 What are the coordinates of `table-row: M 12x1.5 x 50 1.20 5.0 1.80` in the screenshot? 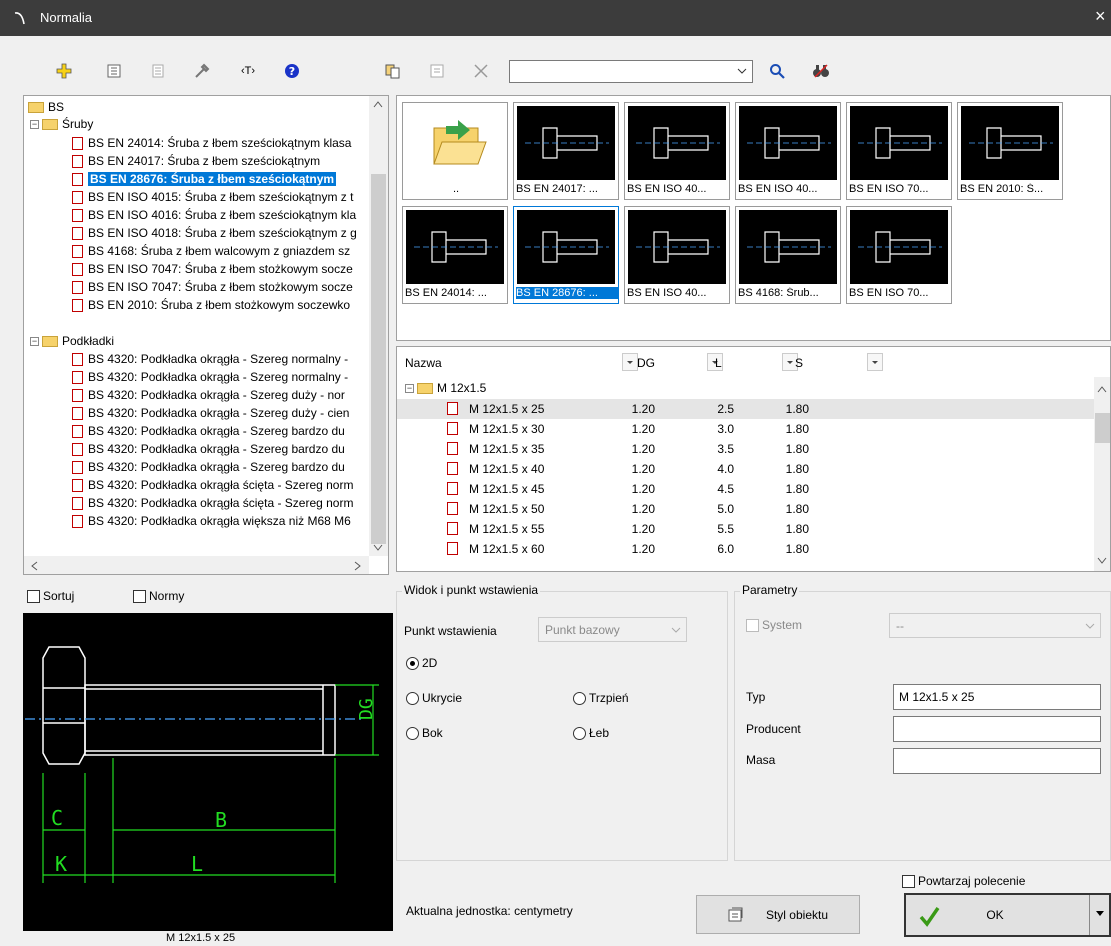 It's located at (745, 509).